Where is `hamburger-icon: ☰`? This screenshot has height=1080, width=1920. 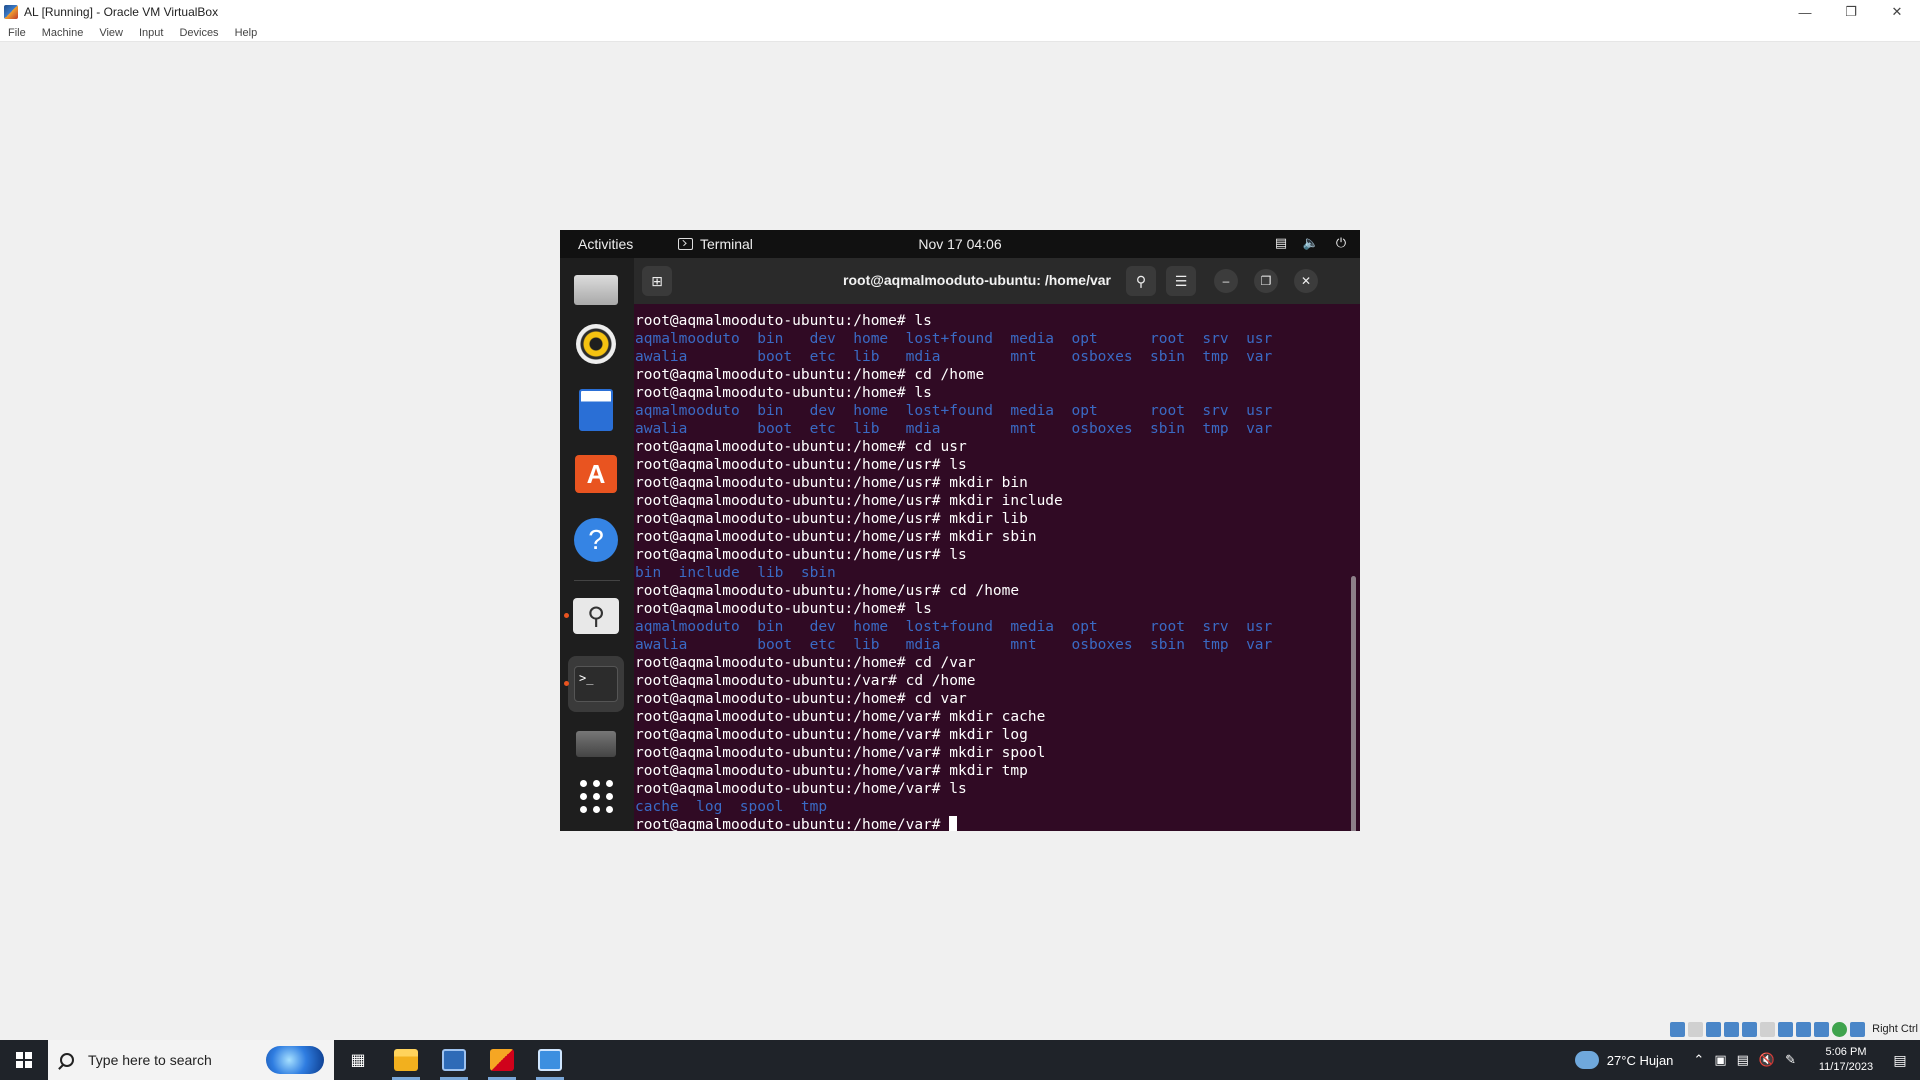 hamburger-icon: ☰ is located at coordinates (1181, 280).